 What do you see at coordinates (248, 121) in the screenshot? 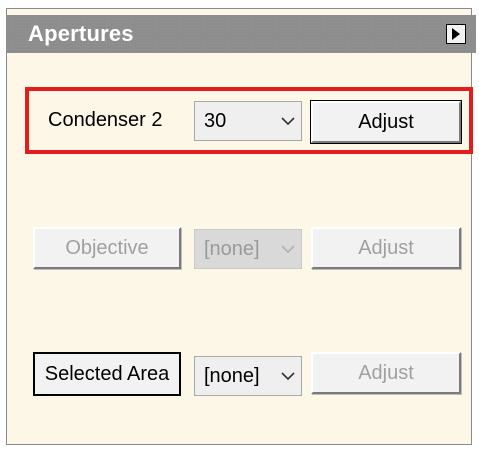
I see `condenser-aperture-select: 30` at bounding box center [248, 121].